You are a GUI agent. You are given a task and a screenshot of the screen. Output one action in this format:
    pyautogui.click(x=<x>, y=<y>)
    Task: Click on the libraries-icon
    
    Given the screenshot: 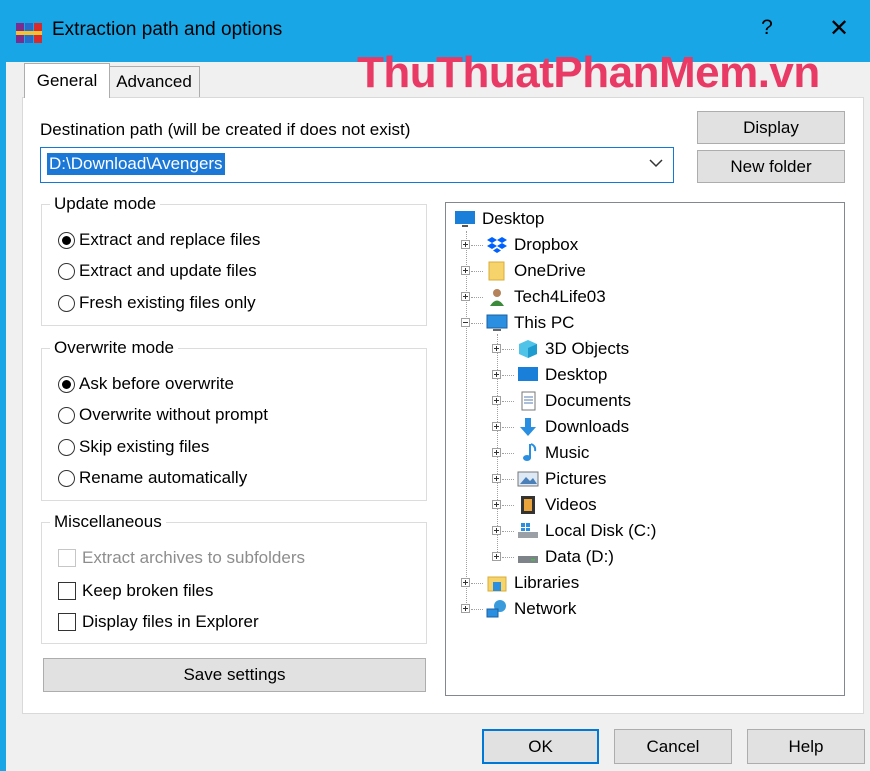 What is the action you would take?
    pyautogui.click(x=497, y=584)
    